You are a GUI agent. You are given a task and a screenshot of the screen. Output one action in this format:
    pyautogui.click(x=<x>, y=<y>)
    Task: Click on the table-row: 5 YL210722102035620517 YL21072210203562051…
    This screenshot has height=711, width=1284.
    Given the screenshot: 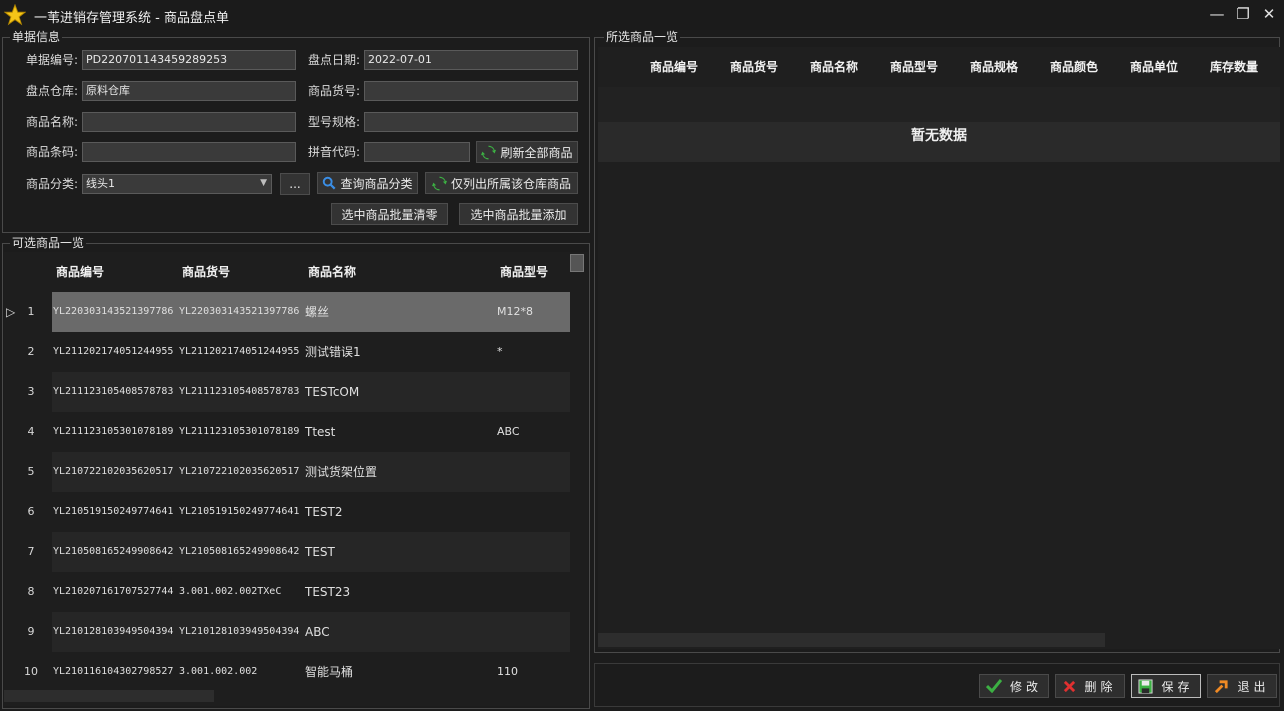 What is the action you would take?
    pyautogui.click(x=287, y=472)
    